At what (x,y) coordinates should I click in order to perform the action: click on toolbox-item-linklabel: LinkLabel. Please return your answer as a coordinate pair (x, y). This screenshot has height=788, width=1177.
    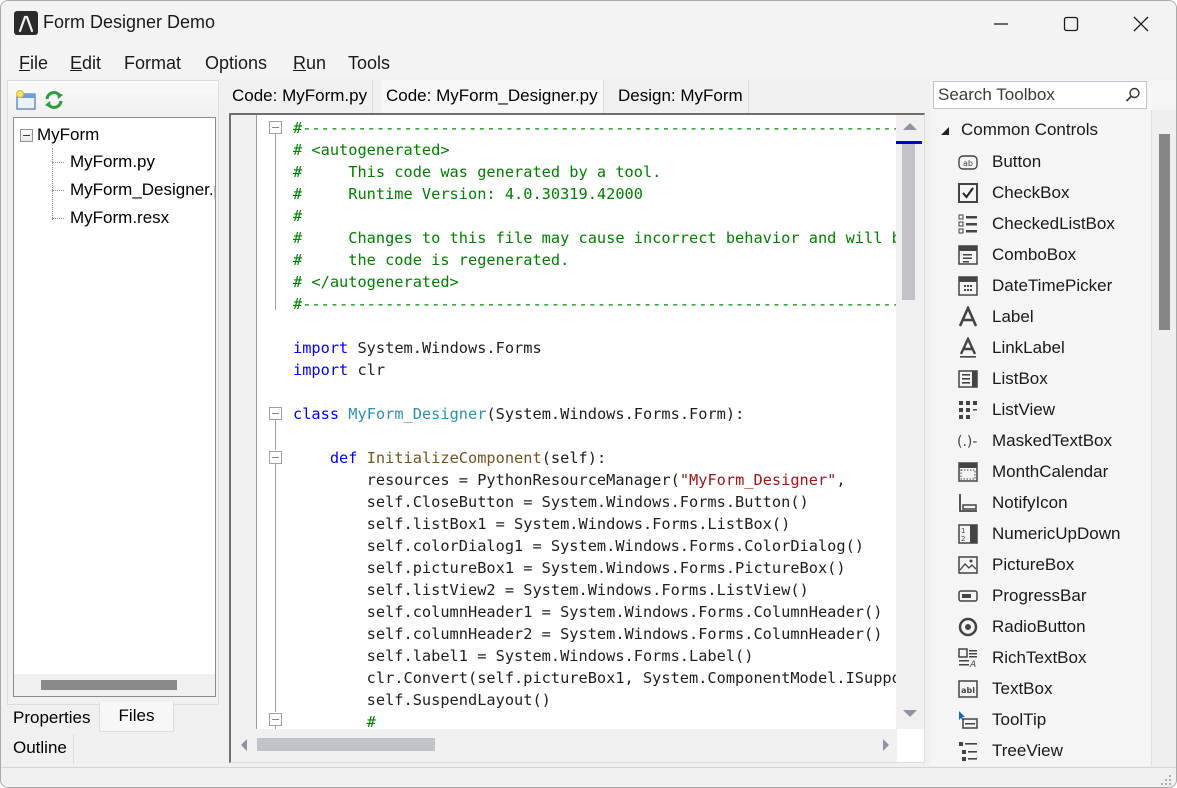
    Looking at the image, I should click on (1052, 347).